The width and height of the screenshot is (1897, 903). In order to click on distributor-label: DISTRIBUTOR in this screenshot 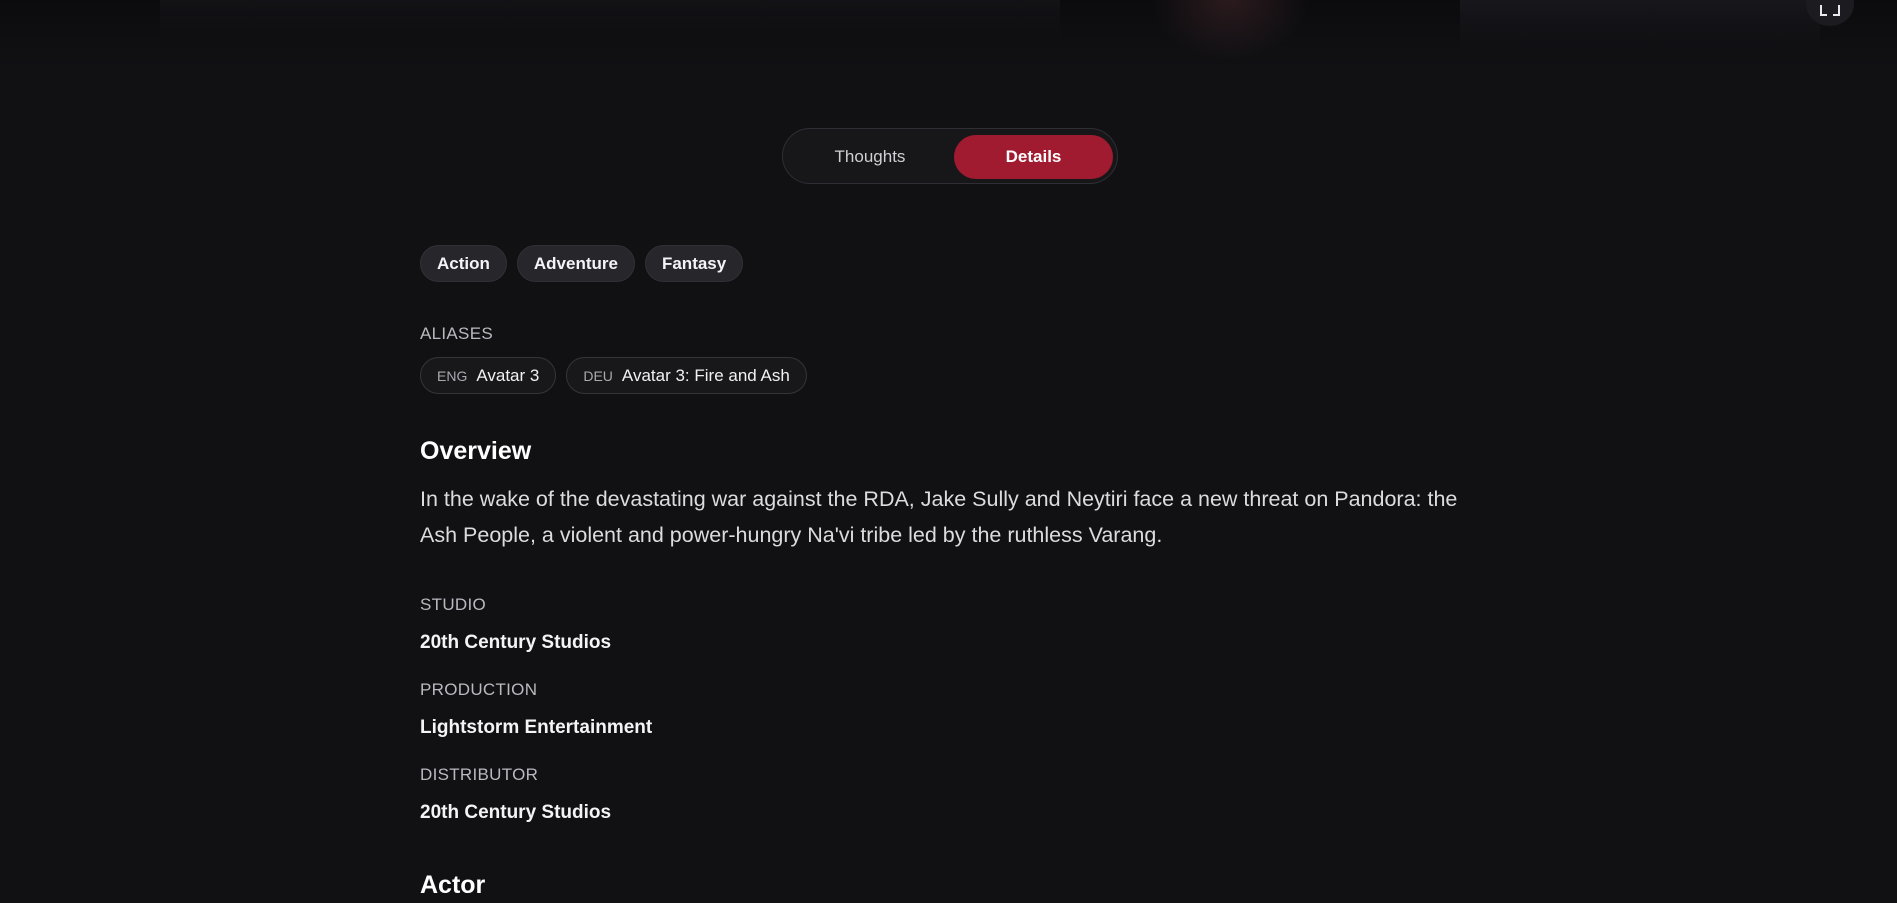, I will do `click(479, 774)`.